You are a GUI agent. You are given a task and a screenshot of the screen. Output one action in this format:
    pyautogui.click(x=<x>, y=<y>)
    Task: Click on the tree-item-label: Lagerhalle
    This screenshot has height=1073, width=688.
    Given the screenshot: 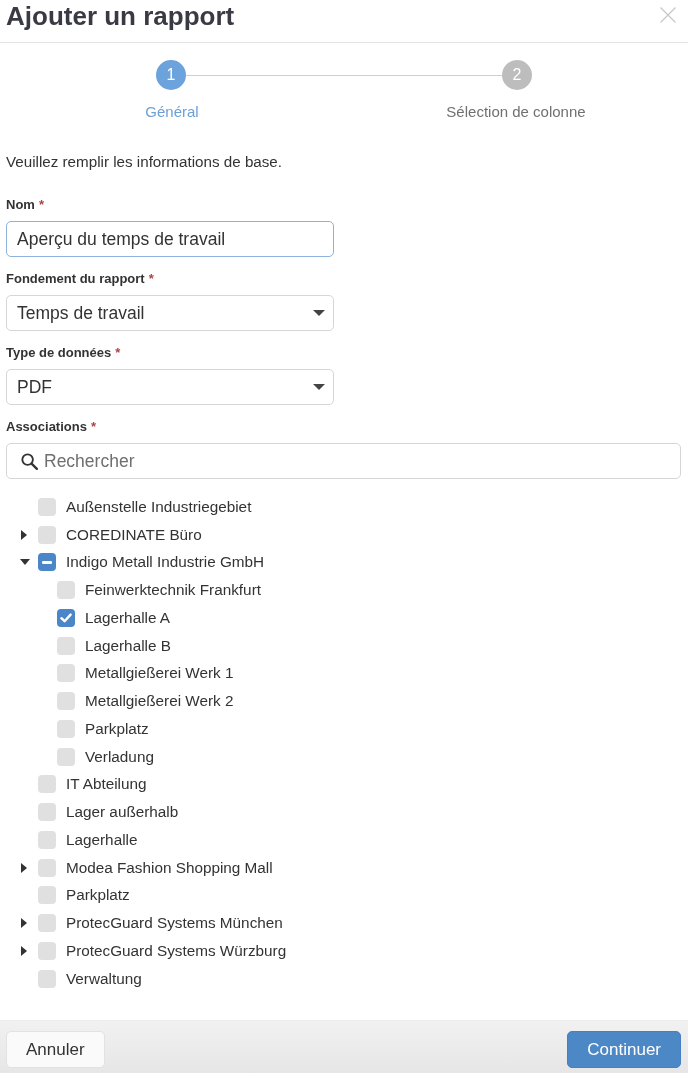 What is the action you would take?
    pyautogui.click(x=102, y=839)
    